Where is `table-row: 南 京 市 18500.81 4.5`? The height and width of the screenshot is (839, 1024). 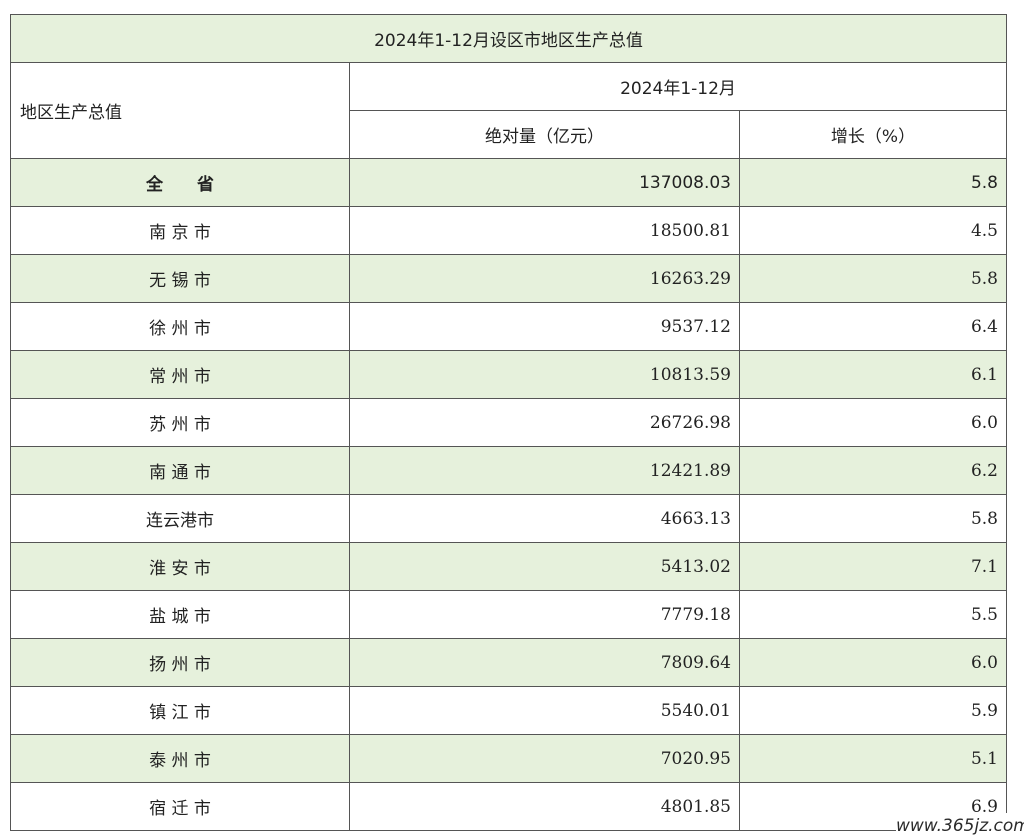
table-row: 南 京 市 18500.81 4.5 is located at coordinates (508, 230).